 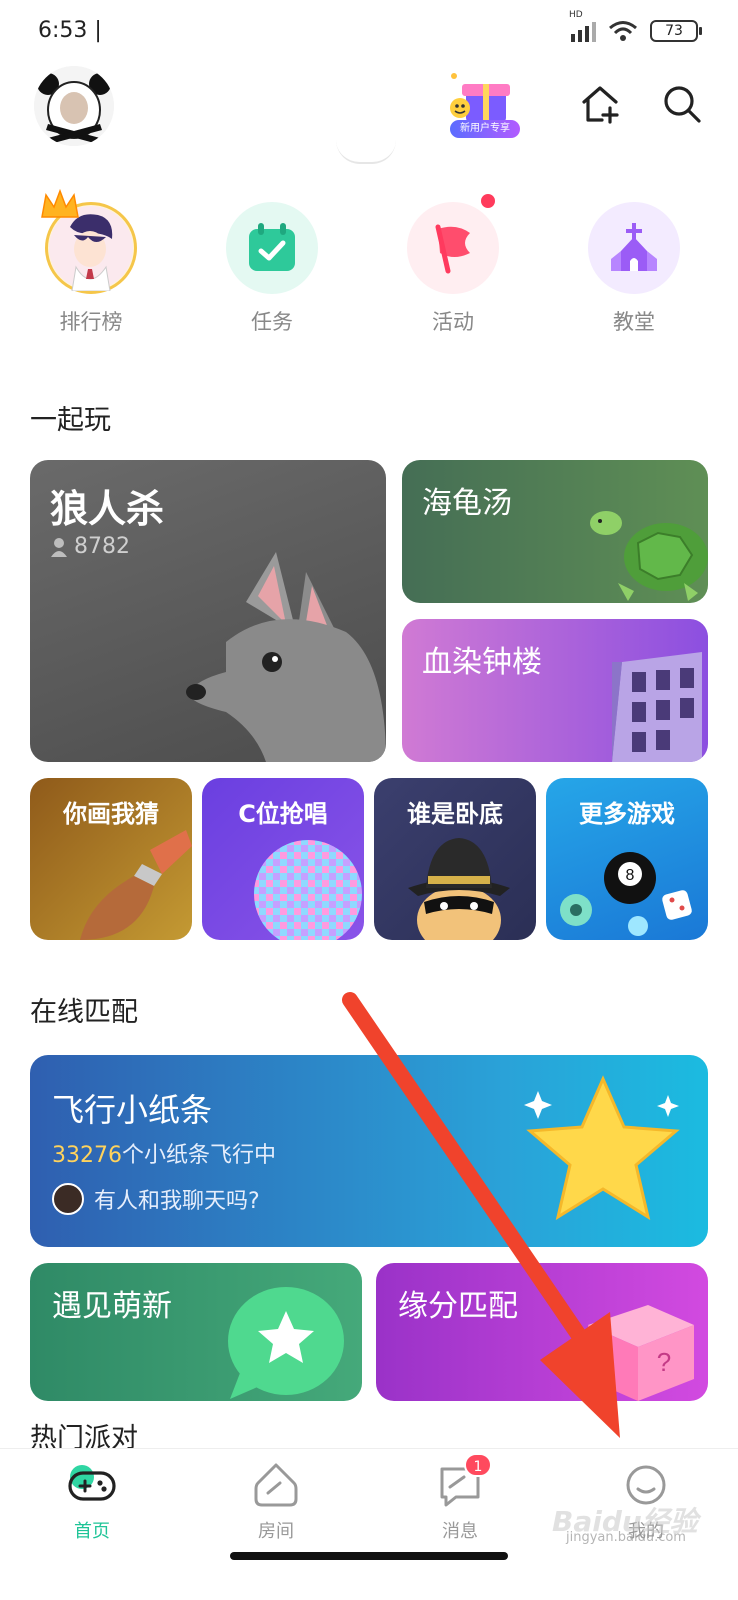 What do you see at coordinates (308, 890) in the screenshot?
I see `disco-ball-icon` at bounding box center [308, 890].